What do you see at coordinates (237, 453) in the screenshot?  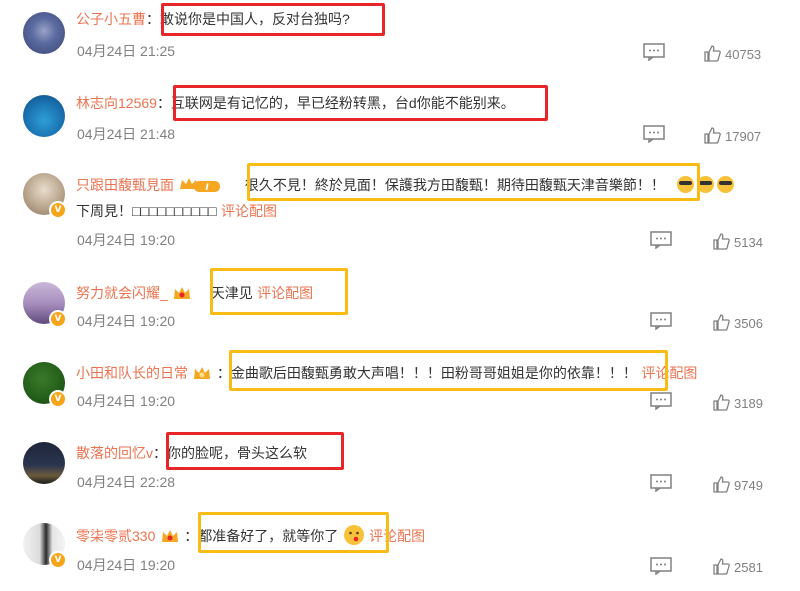 I see `comment-text: 你的脸呢，骨头这么软` at bounding box center [237, 453].